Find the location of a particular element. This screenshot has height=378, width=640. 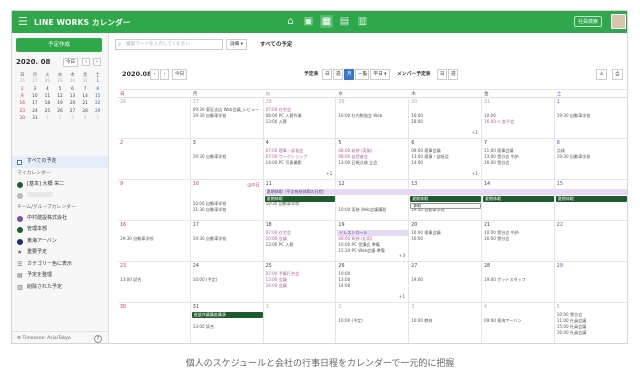

next-button: › is located at coordinates (164, 74).